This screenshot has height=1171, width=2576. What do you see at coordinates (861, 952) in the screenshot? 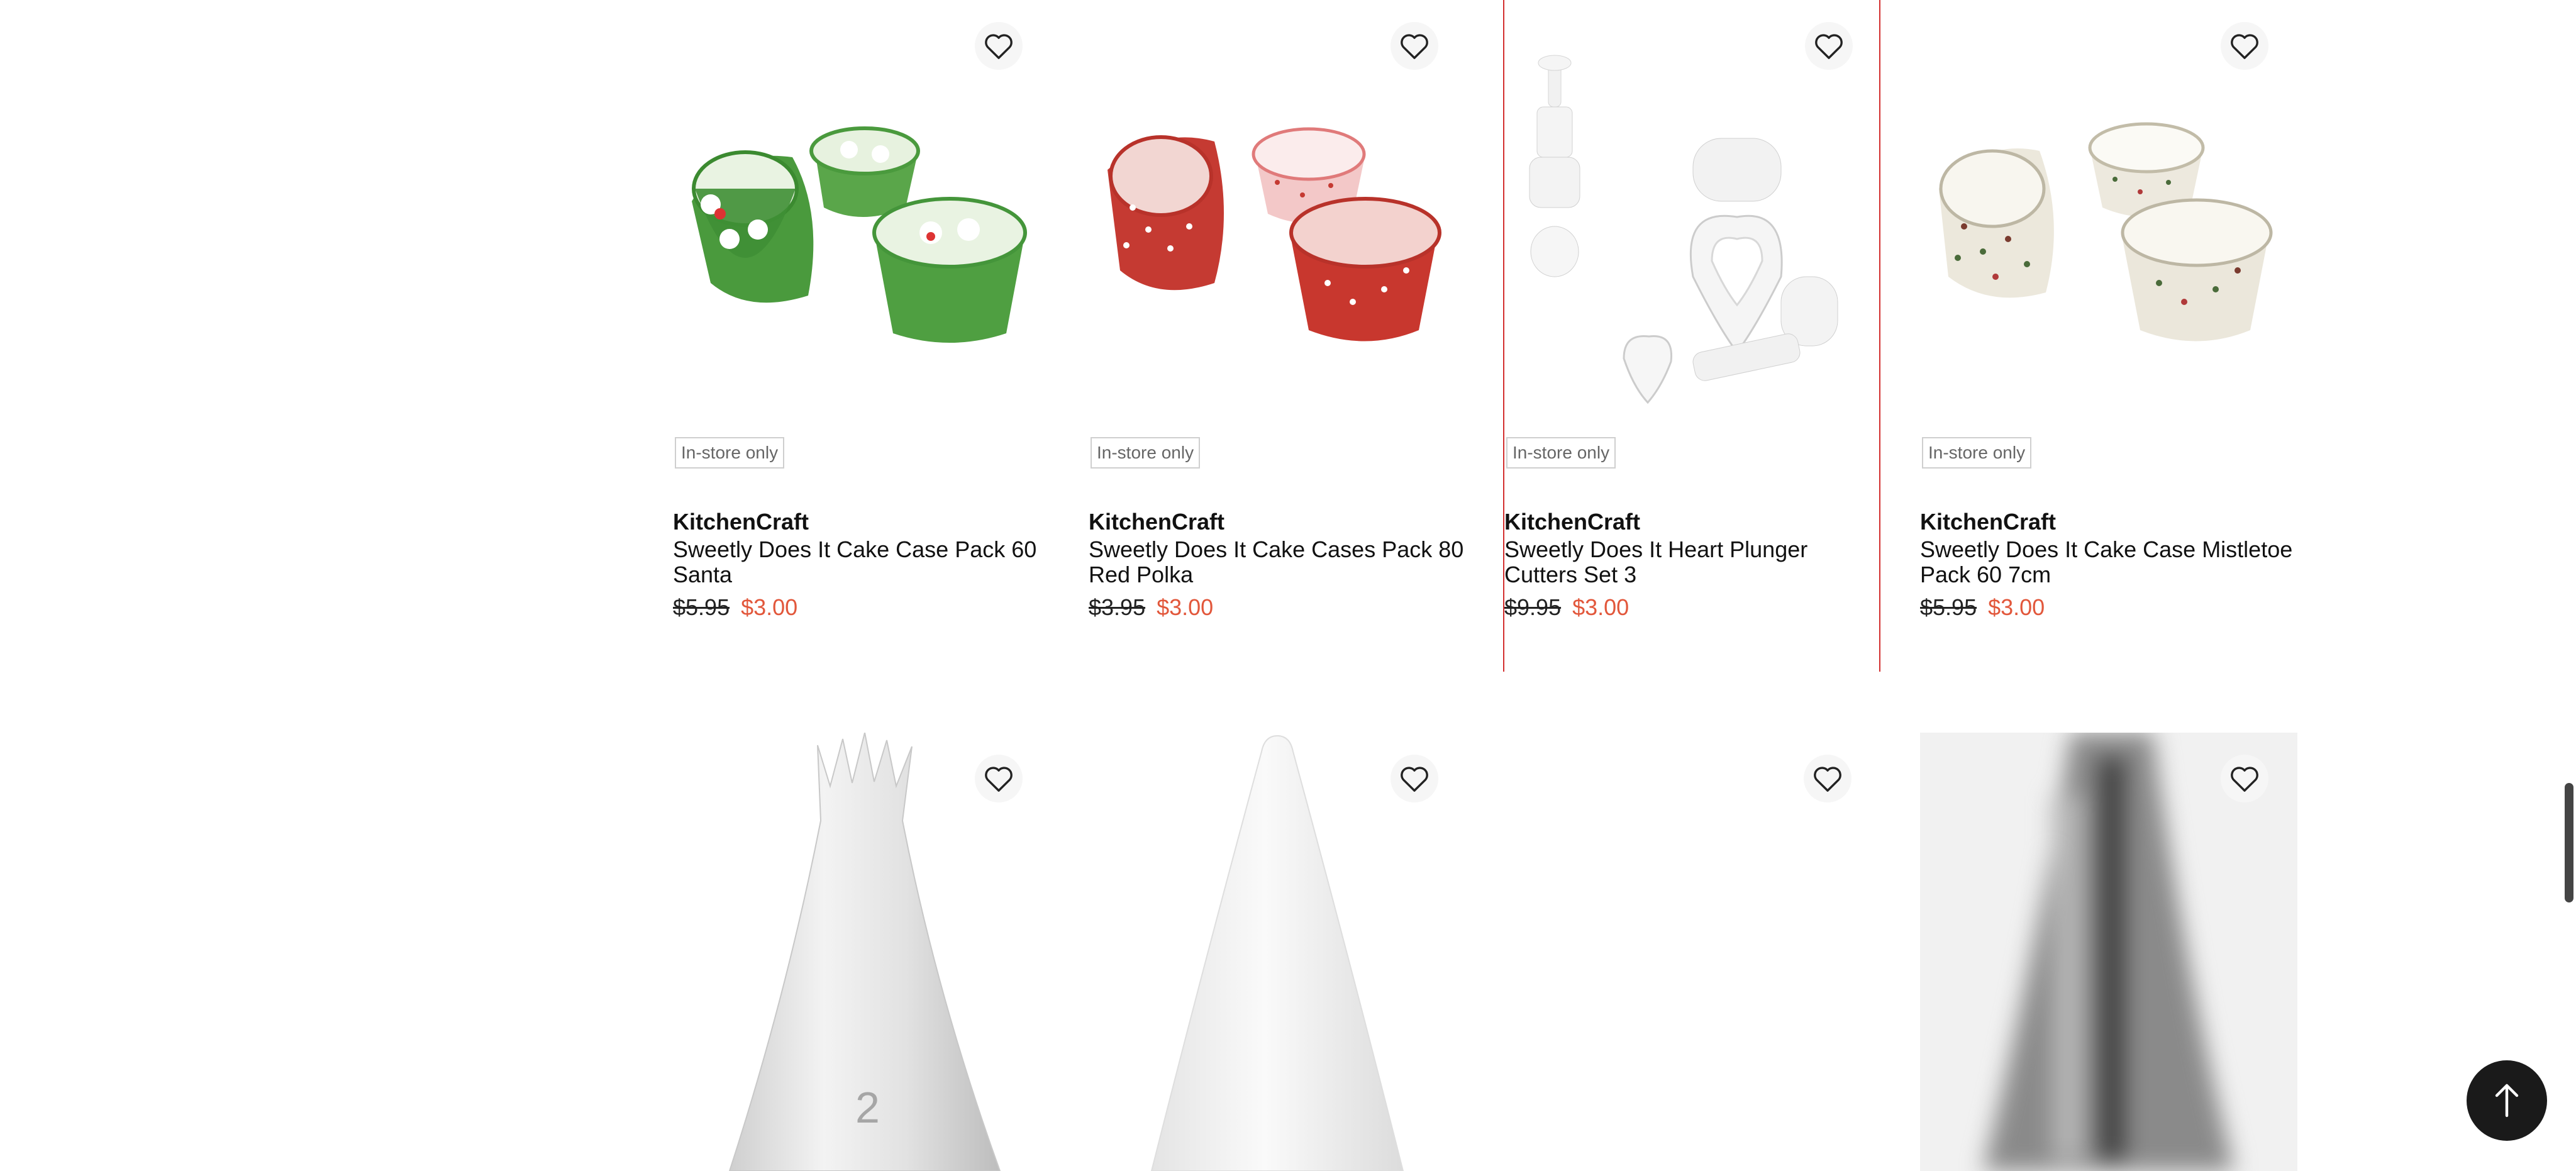
I see `product-card: 2` at bounding box center [861, 952].